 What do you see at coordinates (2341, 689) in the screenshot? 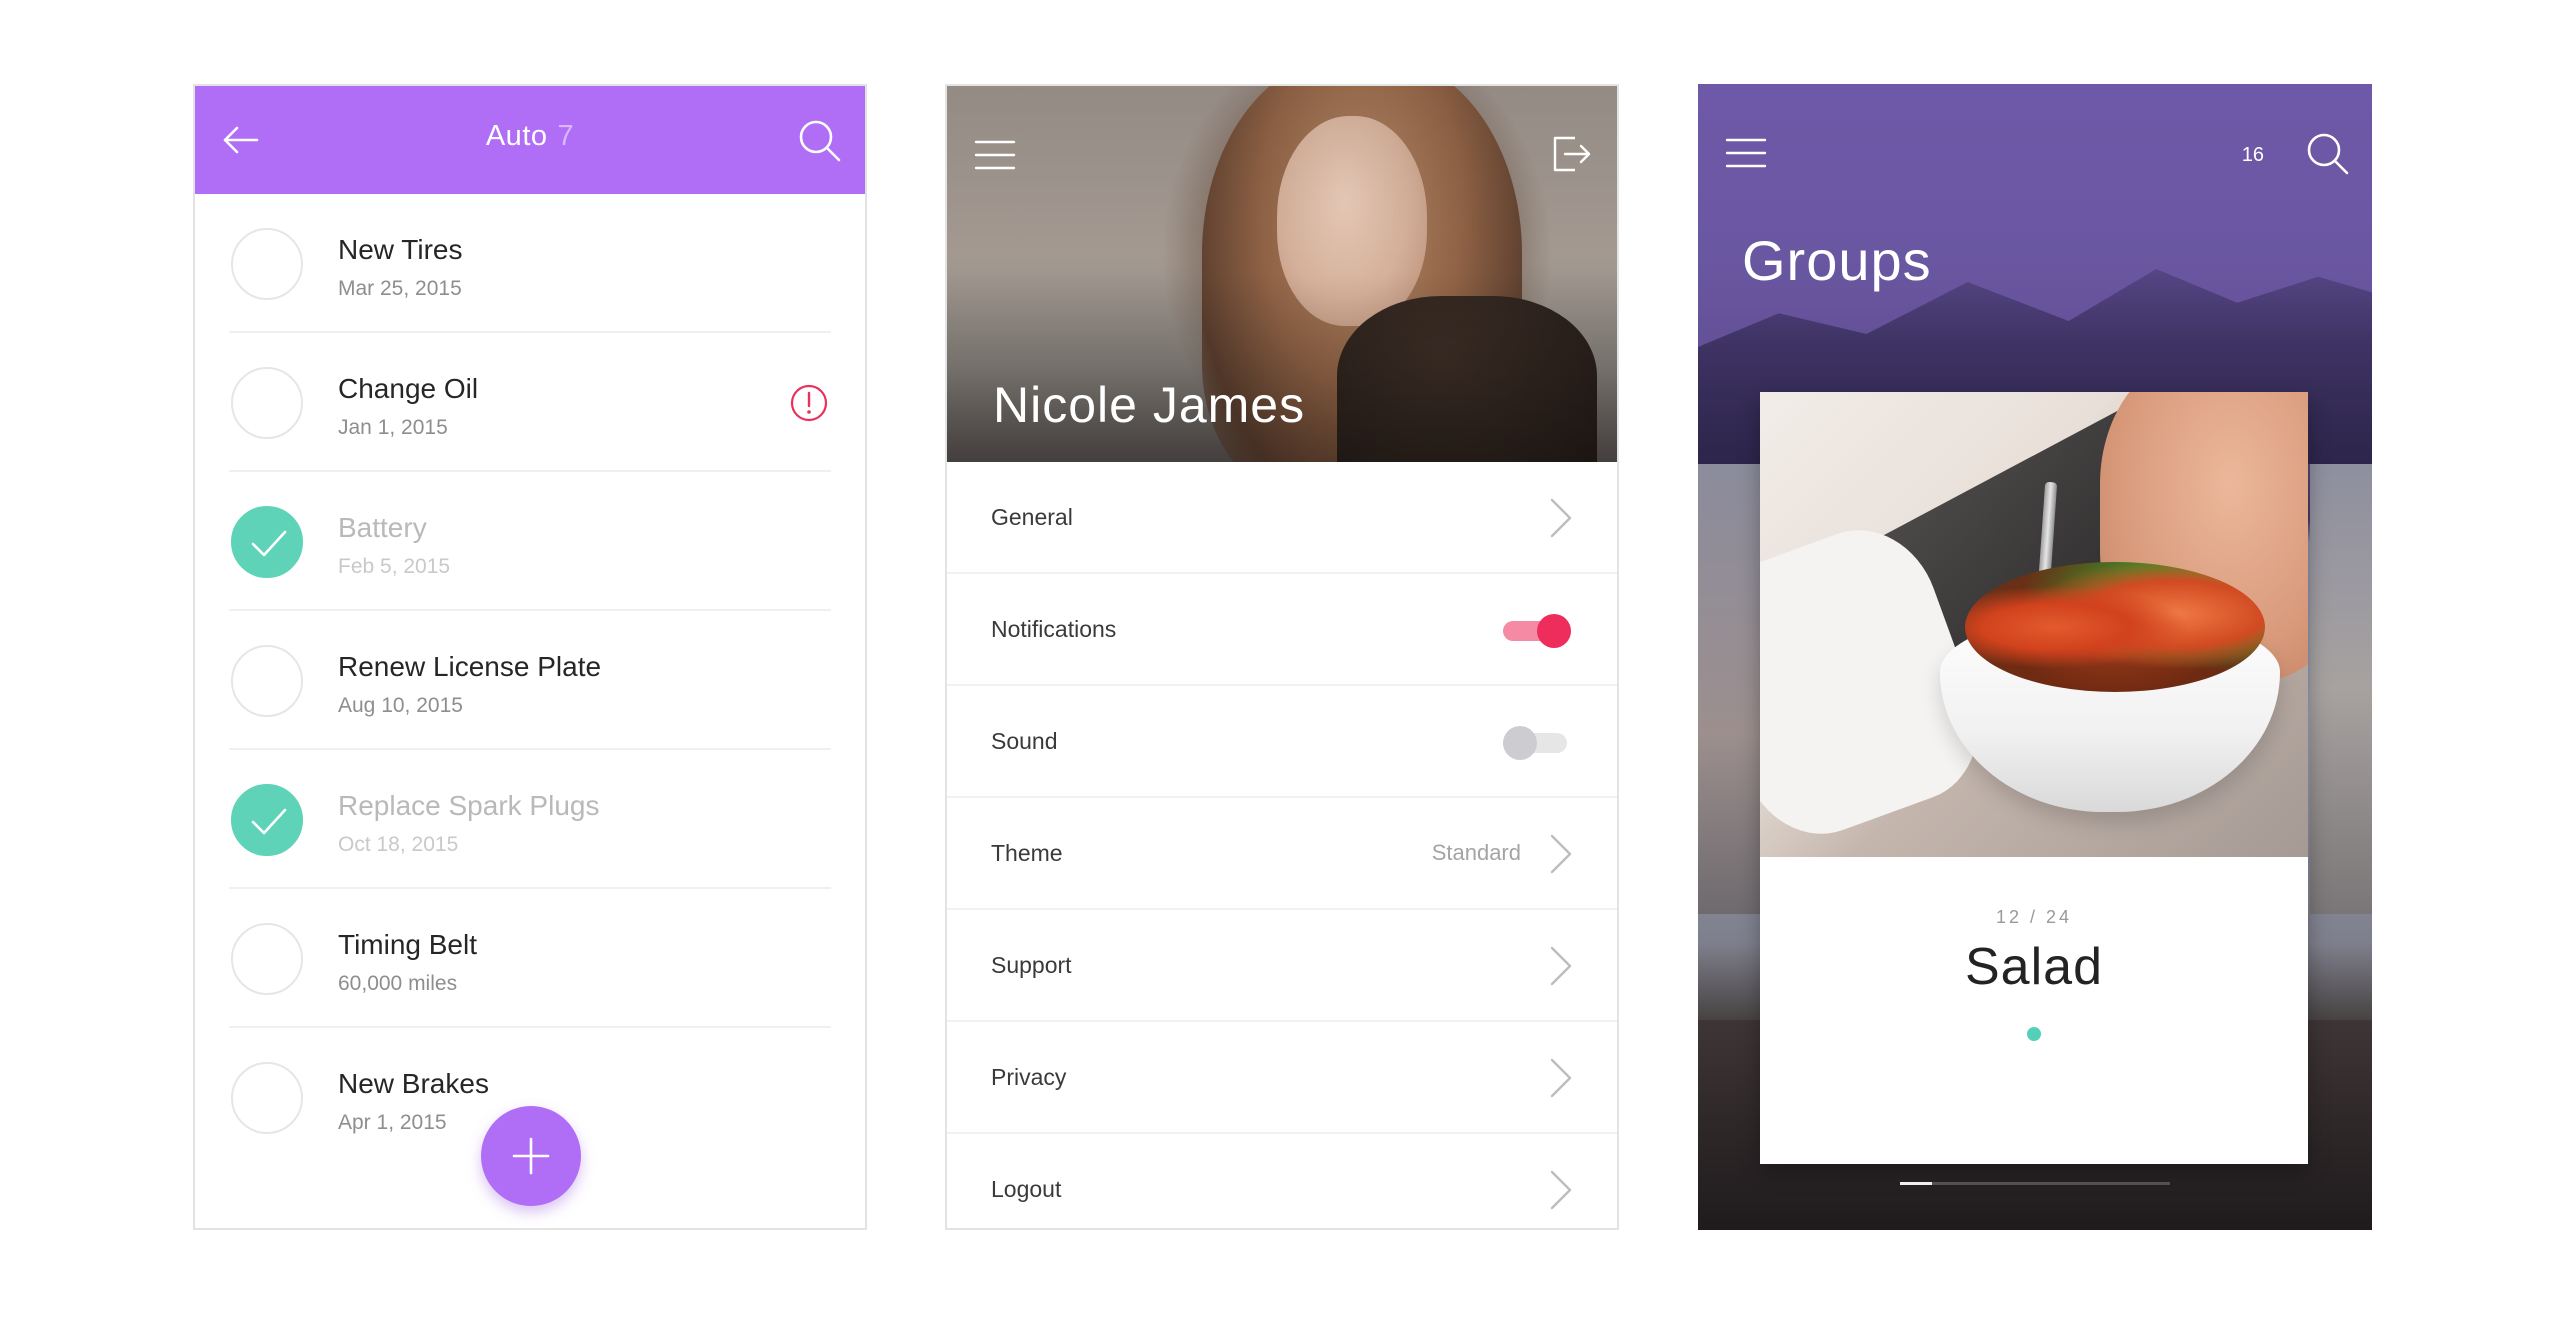
I see `next-card-peek` at bounding box center [2341, 689].